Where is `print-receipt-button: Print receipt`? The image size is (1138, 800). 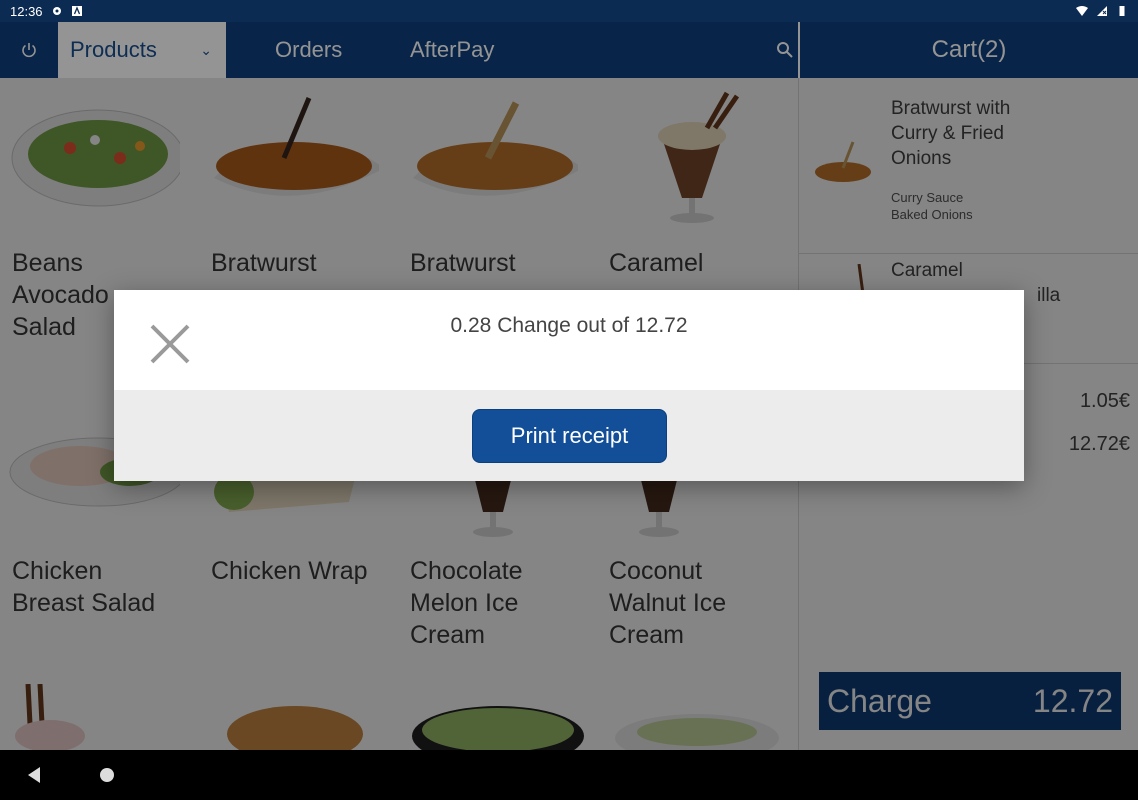 print-receipt-button: Print receipt is located at coordinates (569, 436).